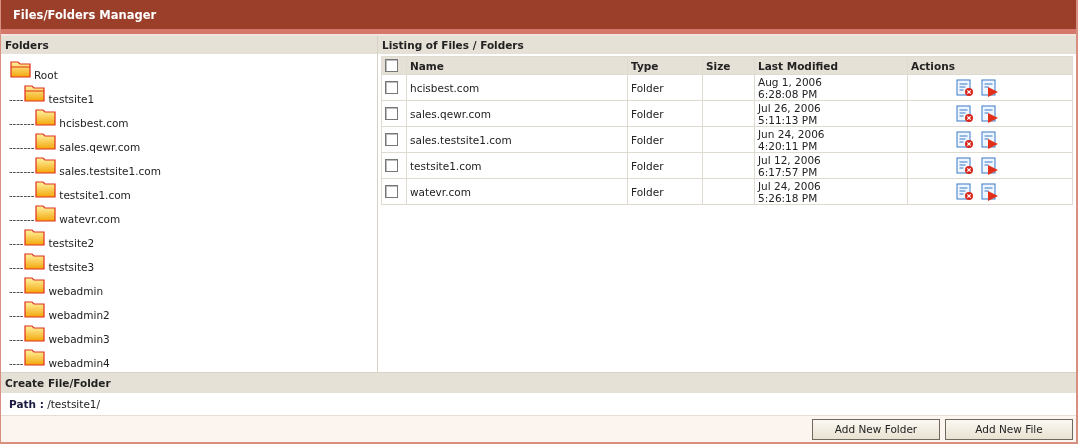  I want to click on tree-item: testsite3, so click(71, 267).